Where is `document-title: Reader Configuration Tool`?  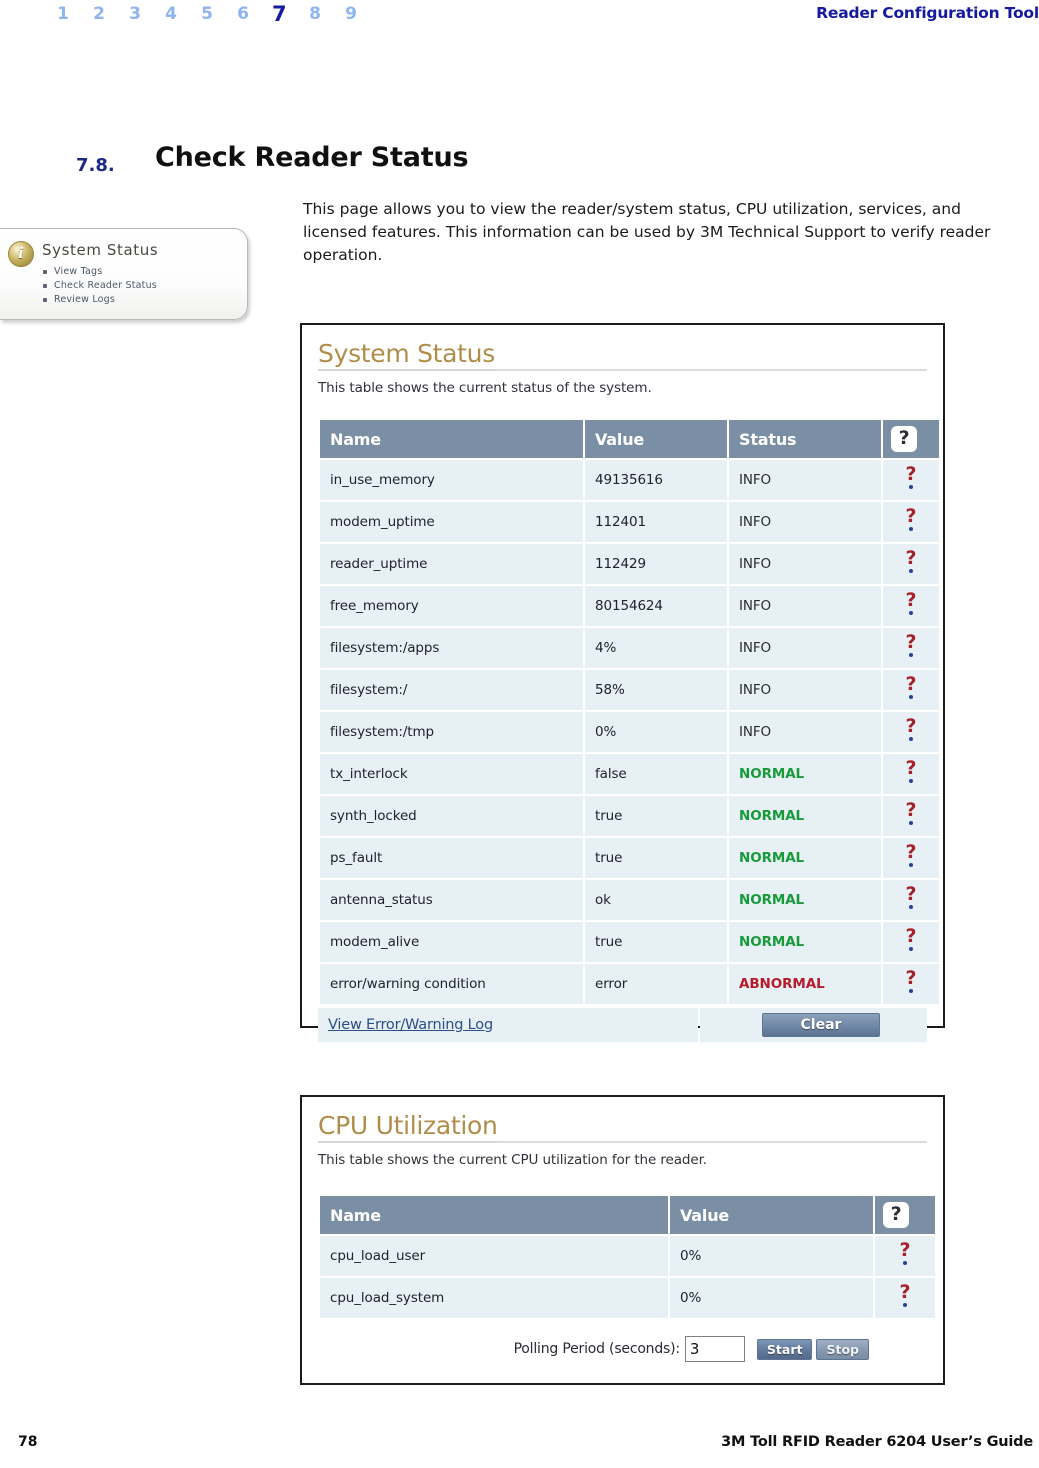
document-title: Reader Configuration Tool is located at coordinates (927, 13).